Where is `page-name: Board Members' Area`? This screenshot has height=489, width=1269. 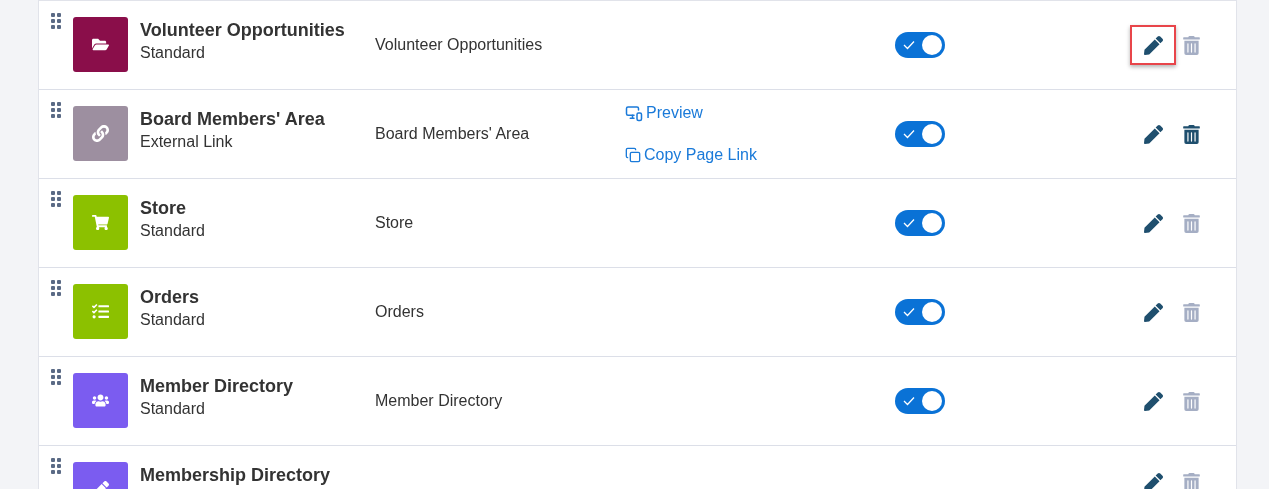
page-name: Board Members' Area is located at coordinates (452, 134).